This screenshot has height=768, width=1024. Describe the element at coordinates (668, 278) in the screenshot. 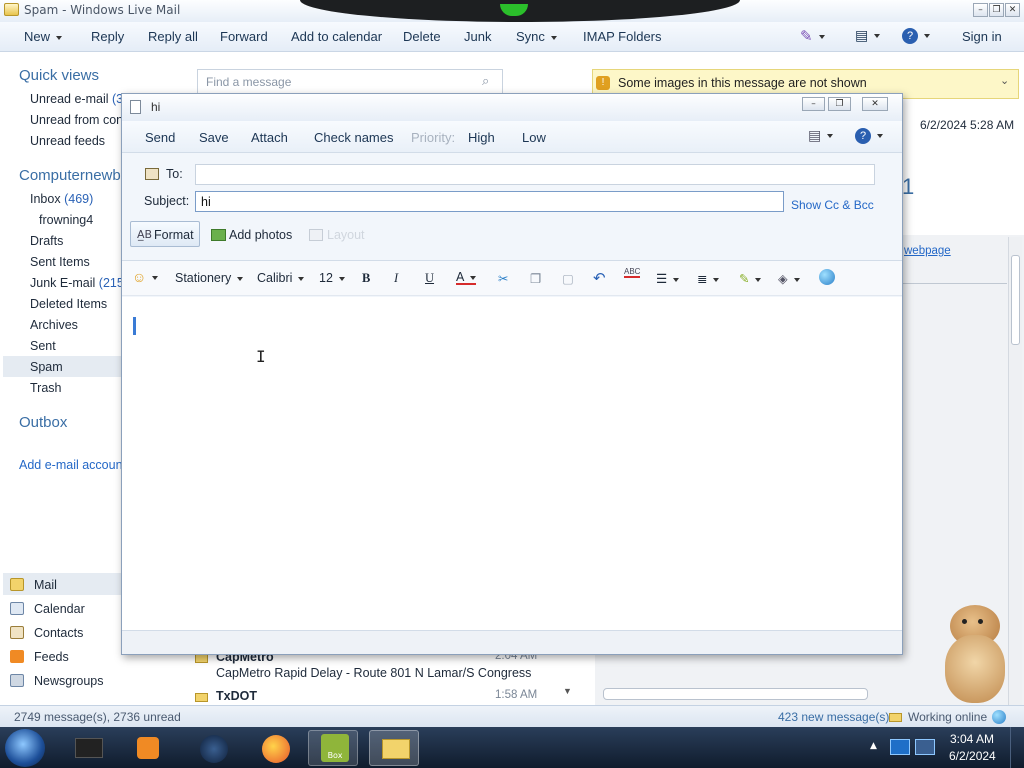

I see `numbered-list-icon: ☰` at that location.